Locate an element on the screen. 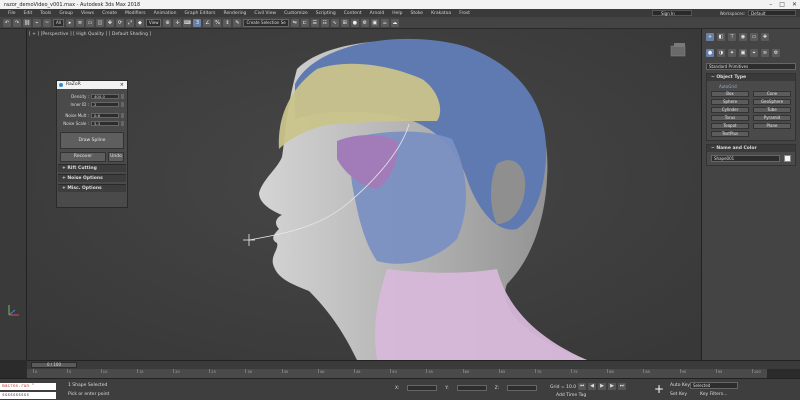 This screenshot has width=800, height=400. next-frame-icon: ▶ is located at coordinates (612, 386).